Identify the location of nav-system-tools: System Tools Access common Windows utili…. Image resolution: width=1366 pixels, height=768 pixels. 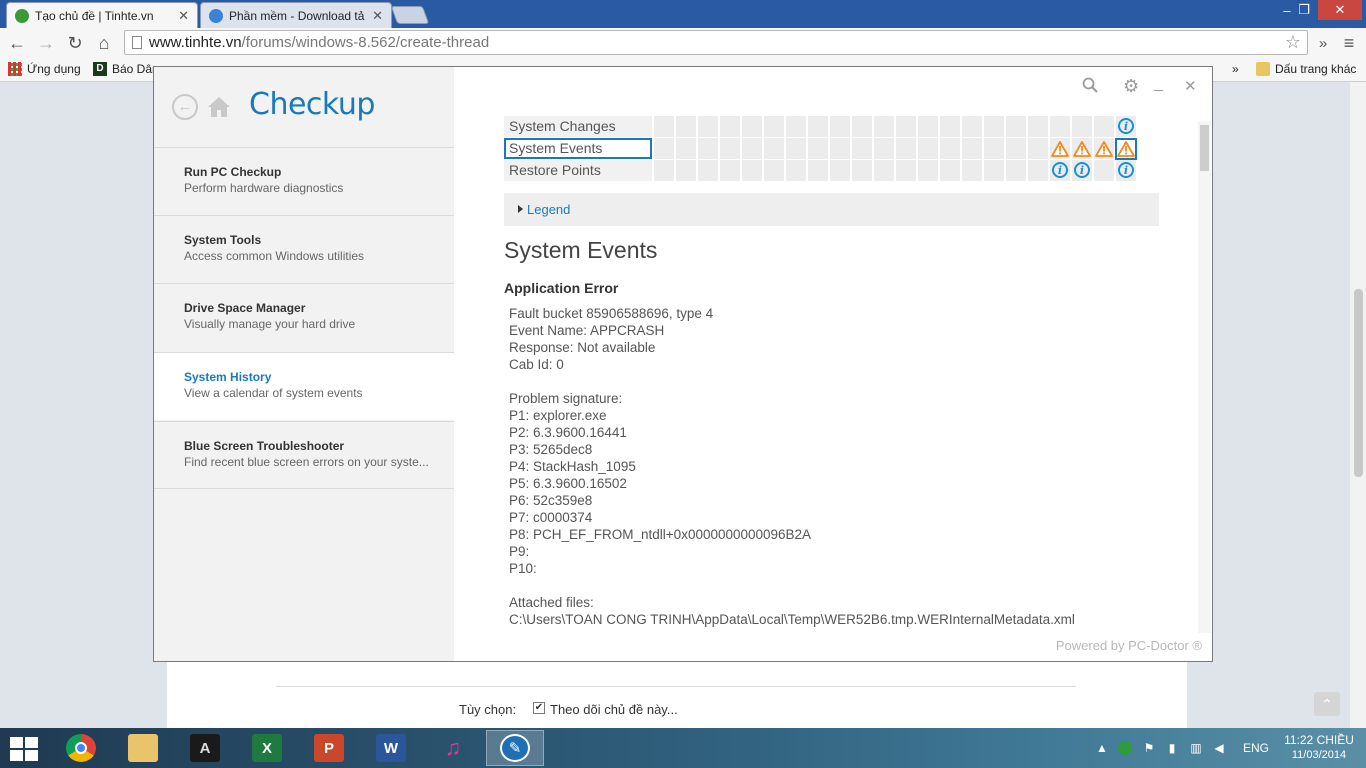
(304, 249).